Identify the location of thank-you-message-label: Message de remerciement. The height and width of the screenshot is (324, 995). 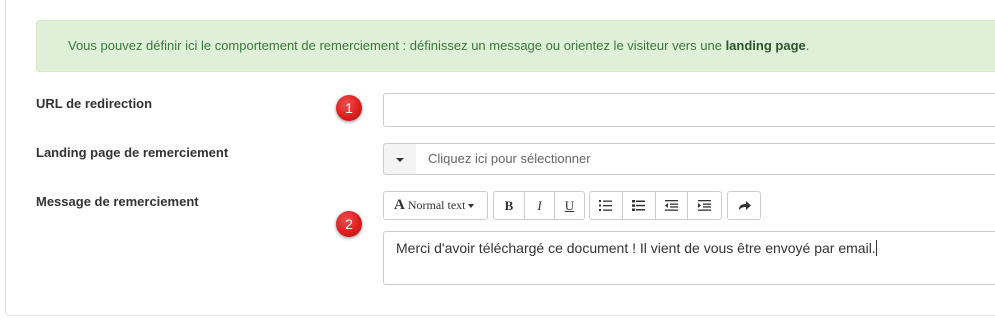
(117, 201).